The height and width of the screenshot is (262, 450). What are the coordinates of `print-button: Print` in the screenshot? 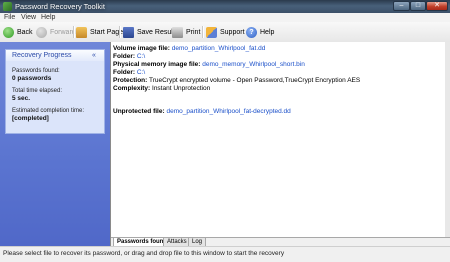 It's located at (186, 32).